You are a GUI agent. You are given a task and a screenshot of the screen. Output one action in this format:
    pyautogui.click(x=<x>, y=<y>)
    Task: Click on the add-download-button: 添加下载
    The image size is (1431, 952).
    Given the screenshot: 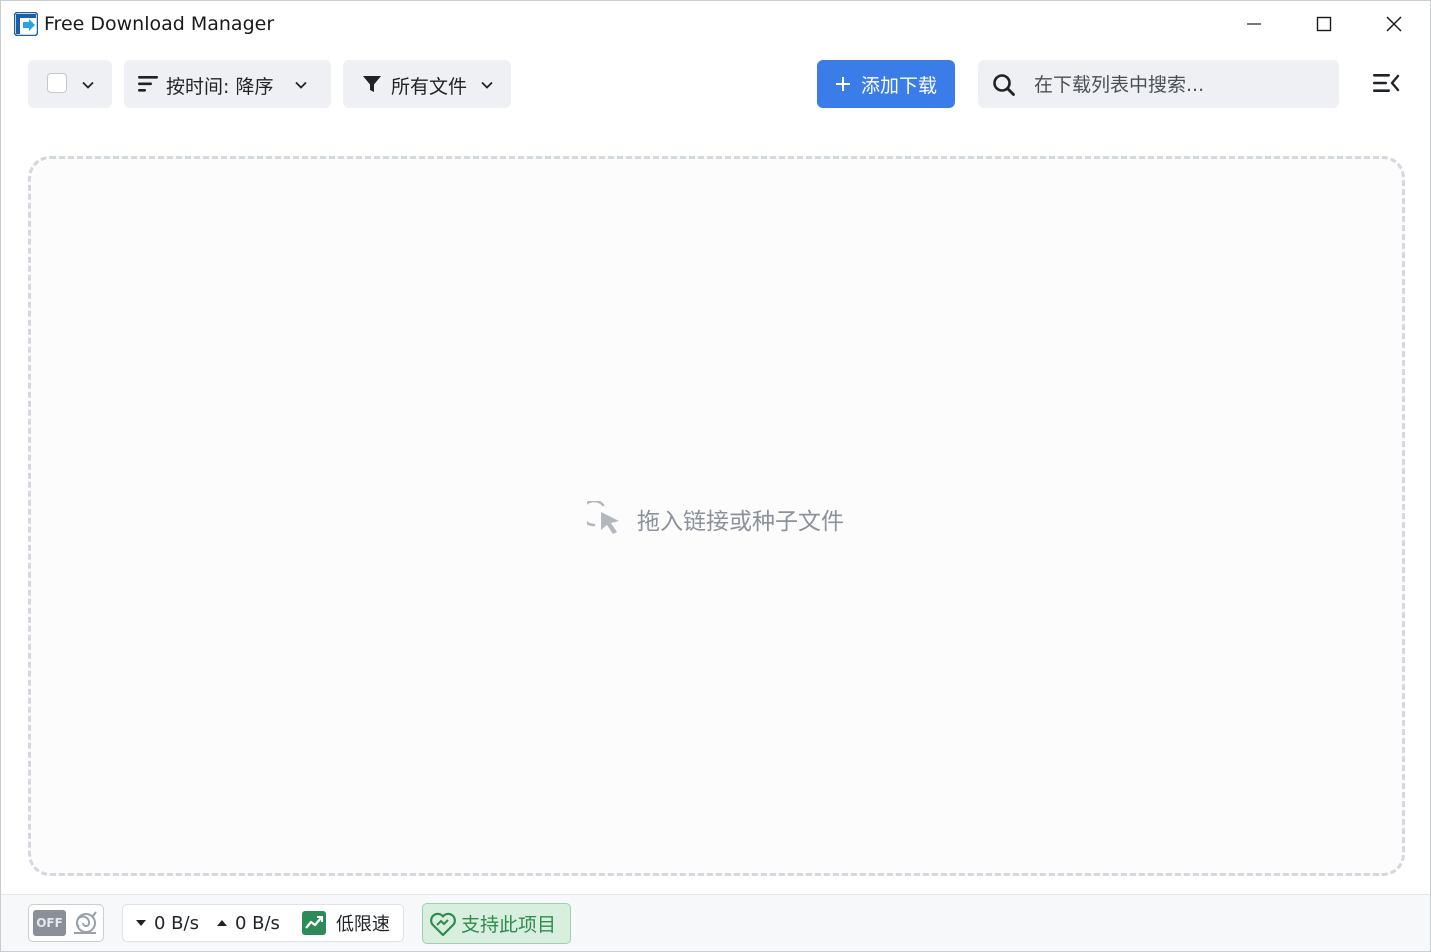 What is the action you would take?
    pyautogui.click(x=886, y=84)
    